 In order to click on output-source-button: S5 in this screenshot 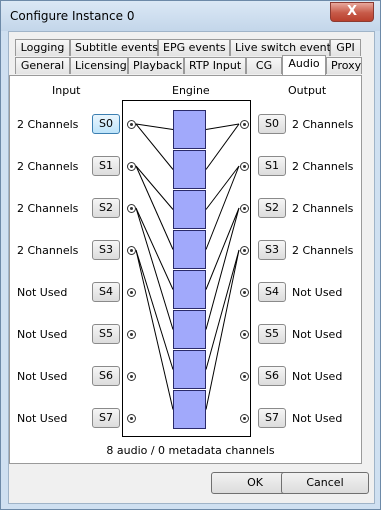, I will do `click(272, 334)`.